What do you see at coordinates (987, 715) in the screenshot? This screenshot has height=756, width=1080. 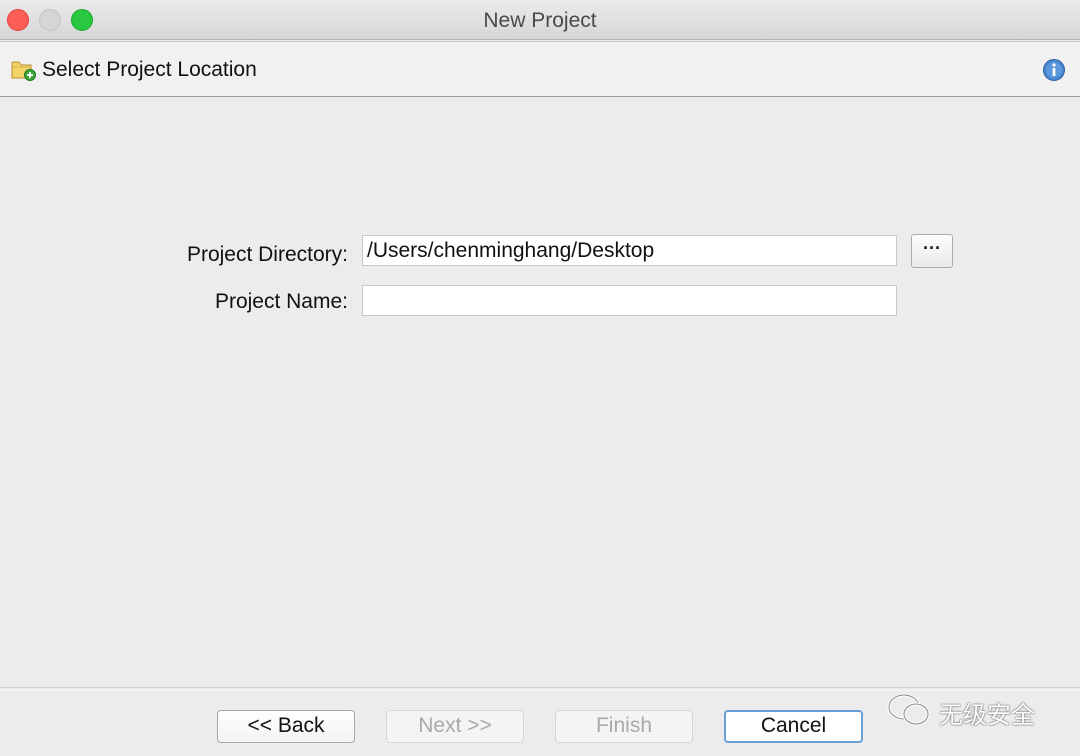 I see `watermark-text: 无级安全` at bounding box center [987, 715].